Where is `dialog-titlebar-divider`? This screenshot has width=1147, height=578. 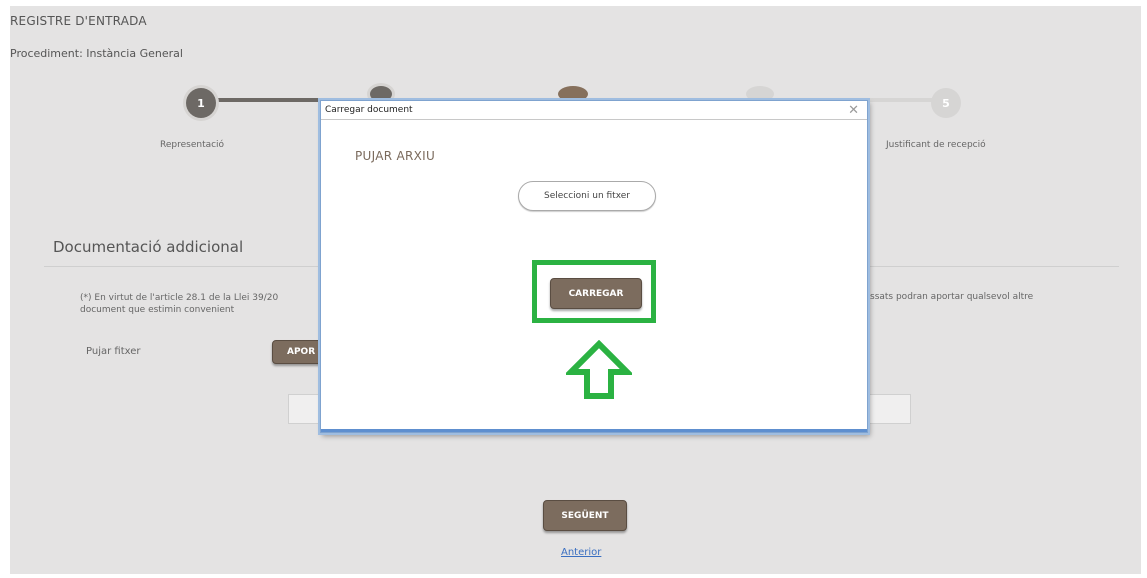 dialog-titlebar-divider is located at coordinates (594, 119).